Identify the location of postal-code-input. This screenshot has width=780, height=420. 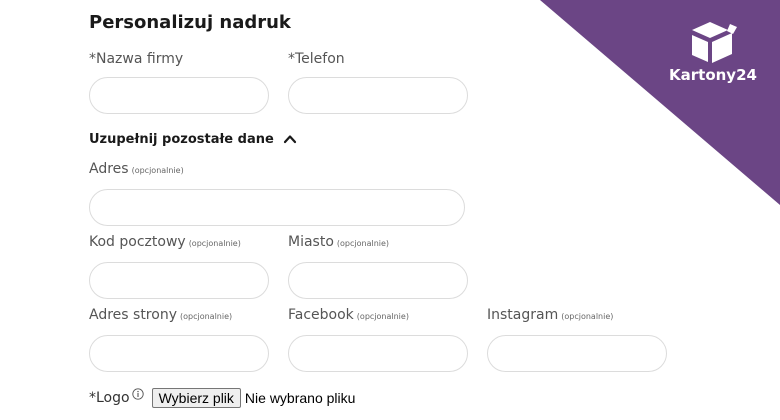
(179, 280).